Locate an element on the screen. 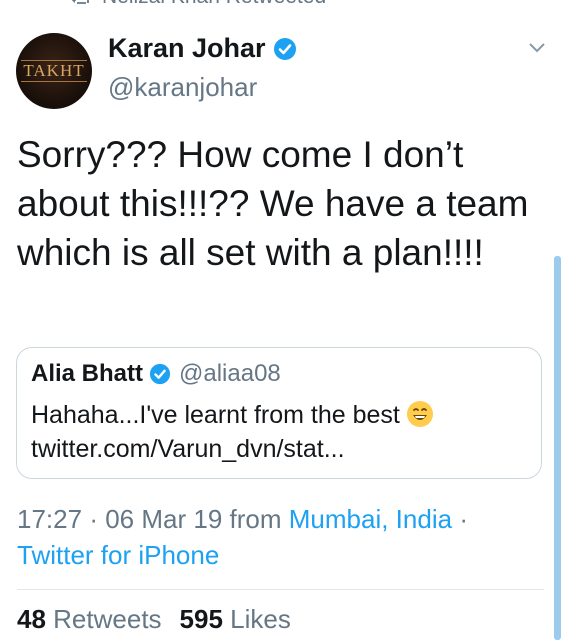 This screenshot has width=561, height=640. likes-stat: 595 Likes is located at coordinates (235, 619).